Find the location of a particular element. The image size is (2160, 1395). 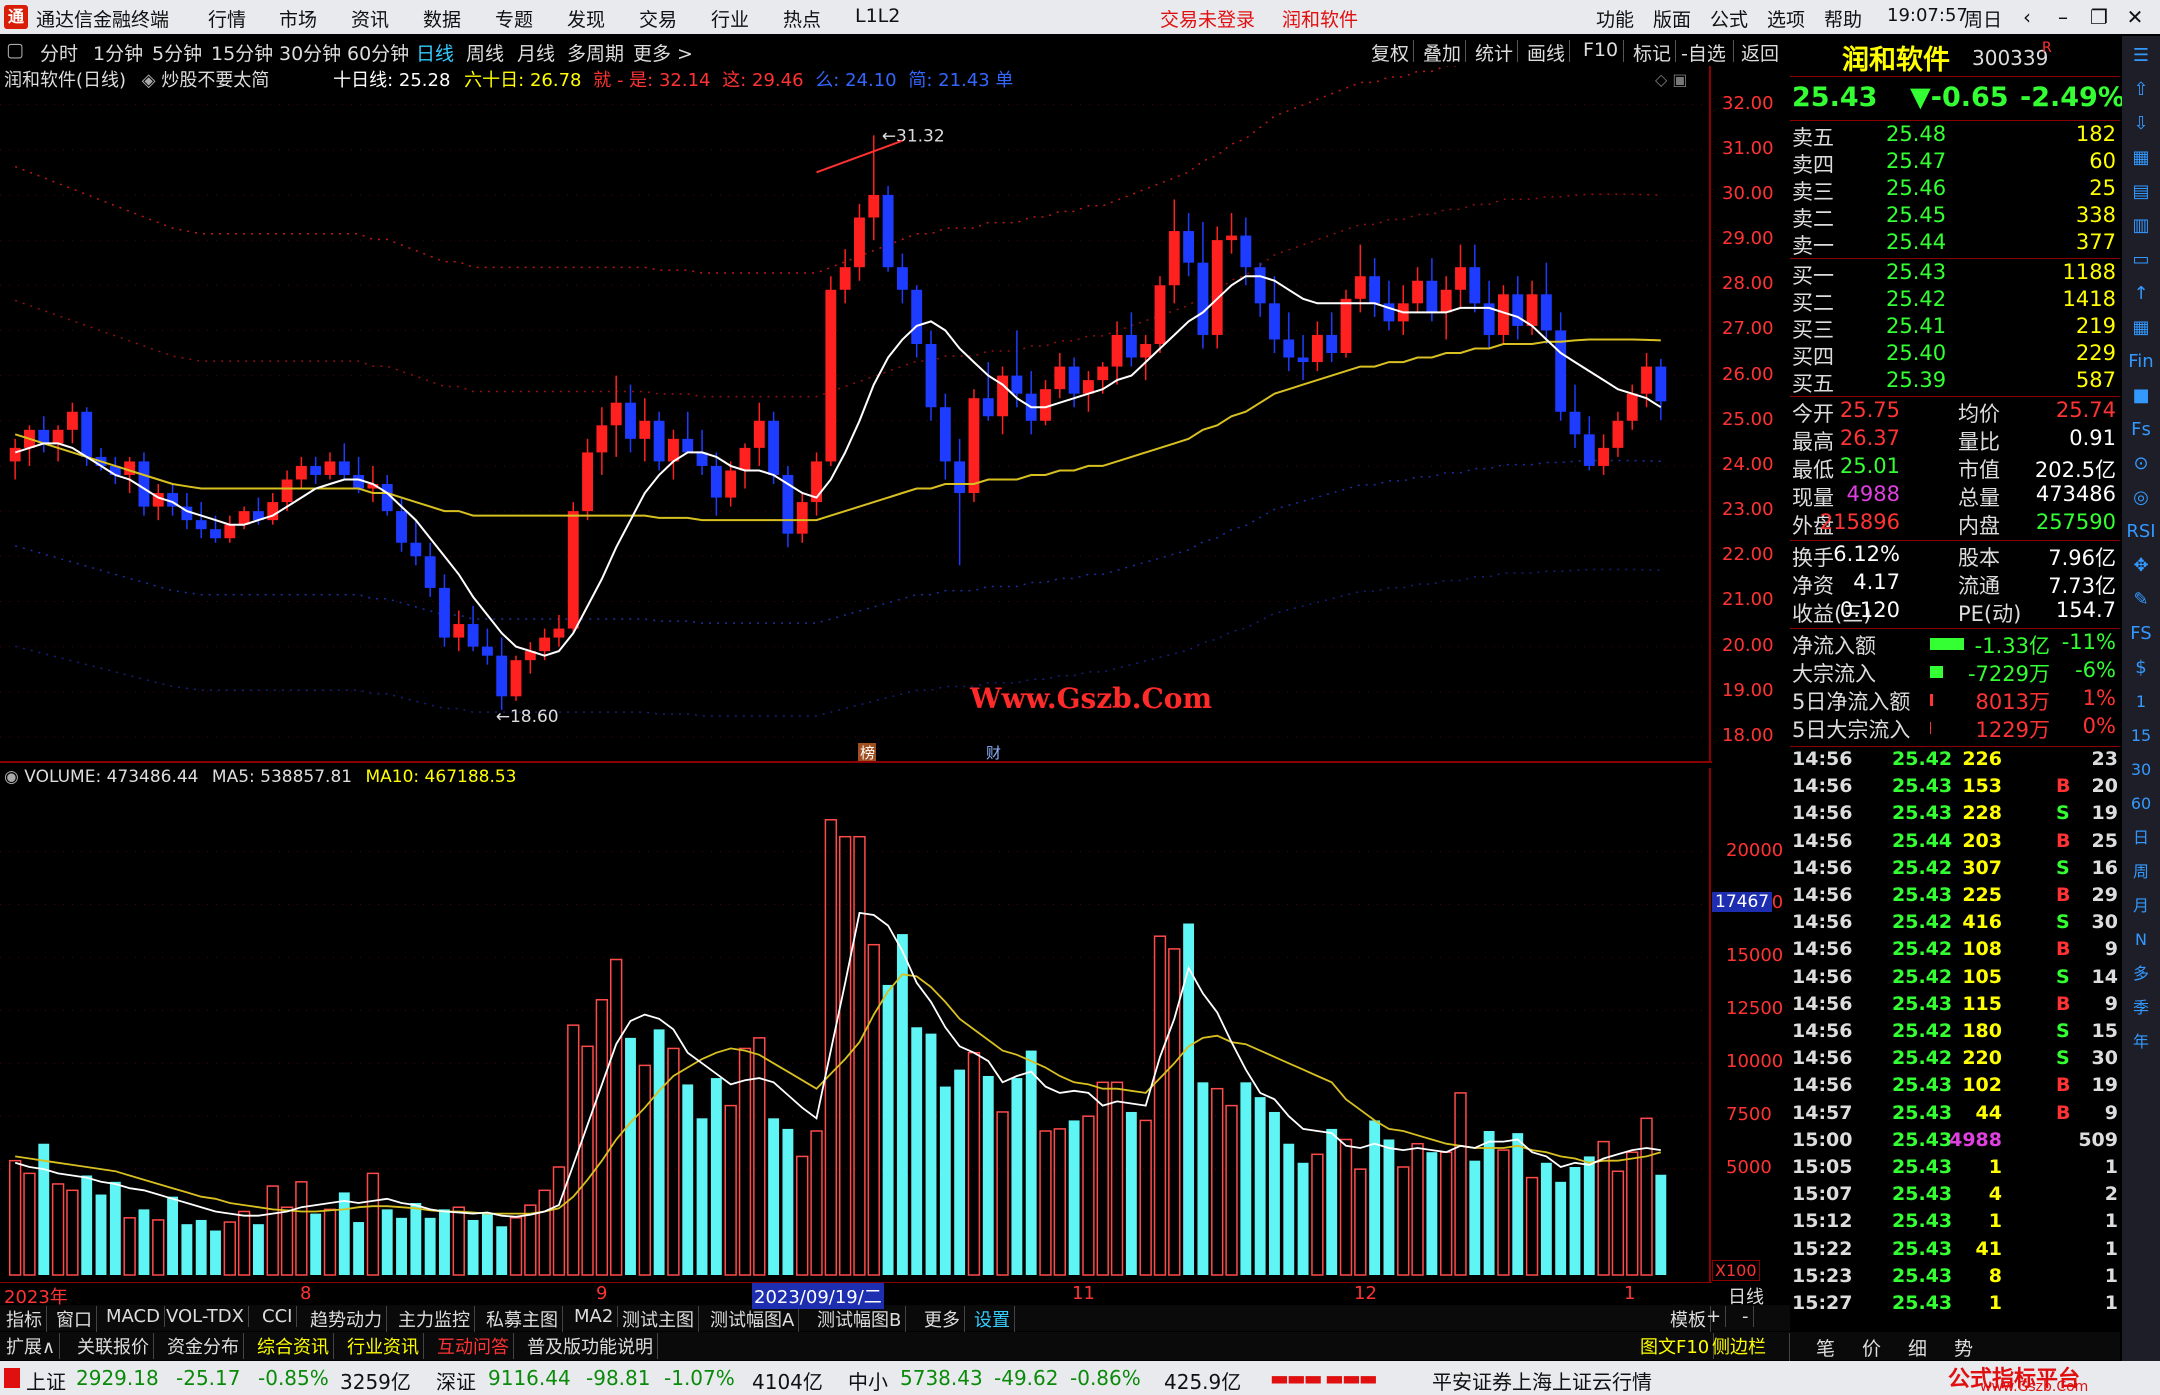

menu-options: 选项 is located at coordinates (1786, 18).